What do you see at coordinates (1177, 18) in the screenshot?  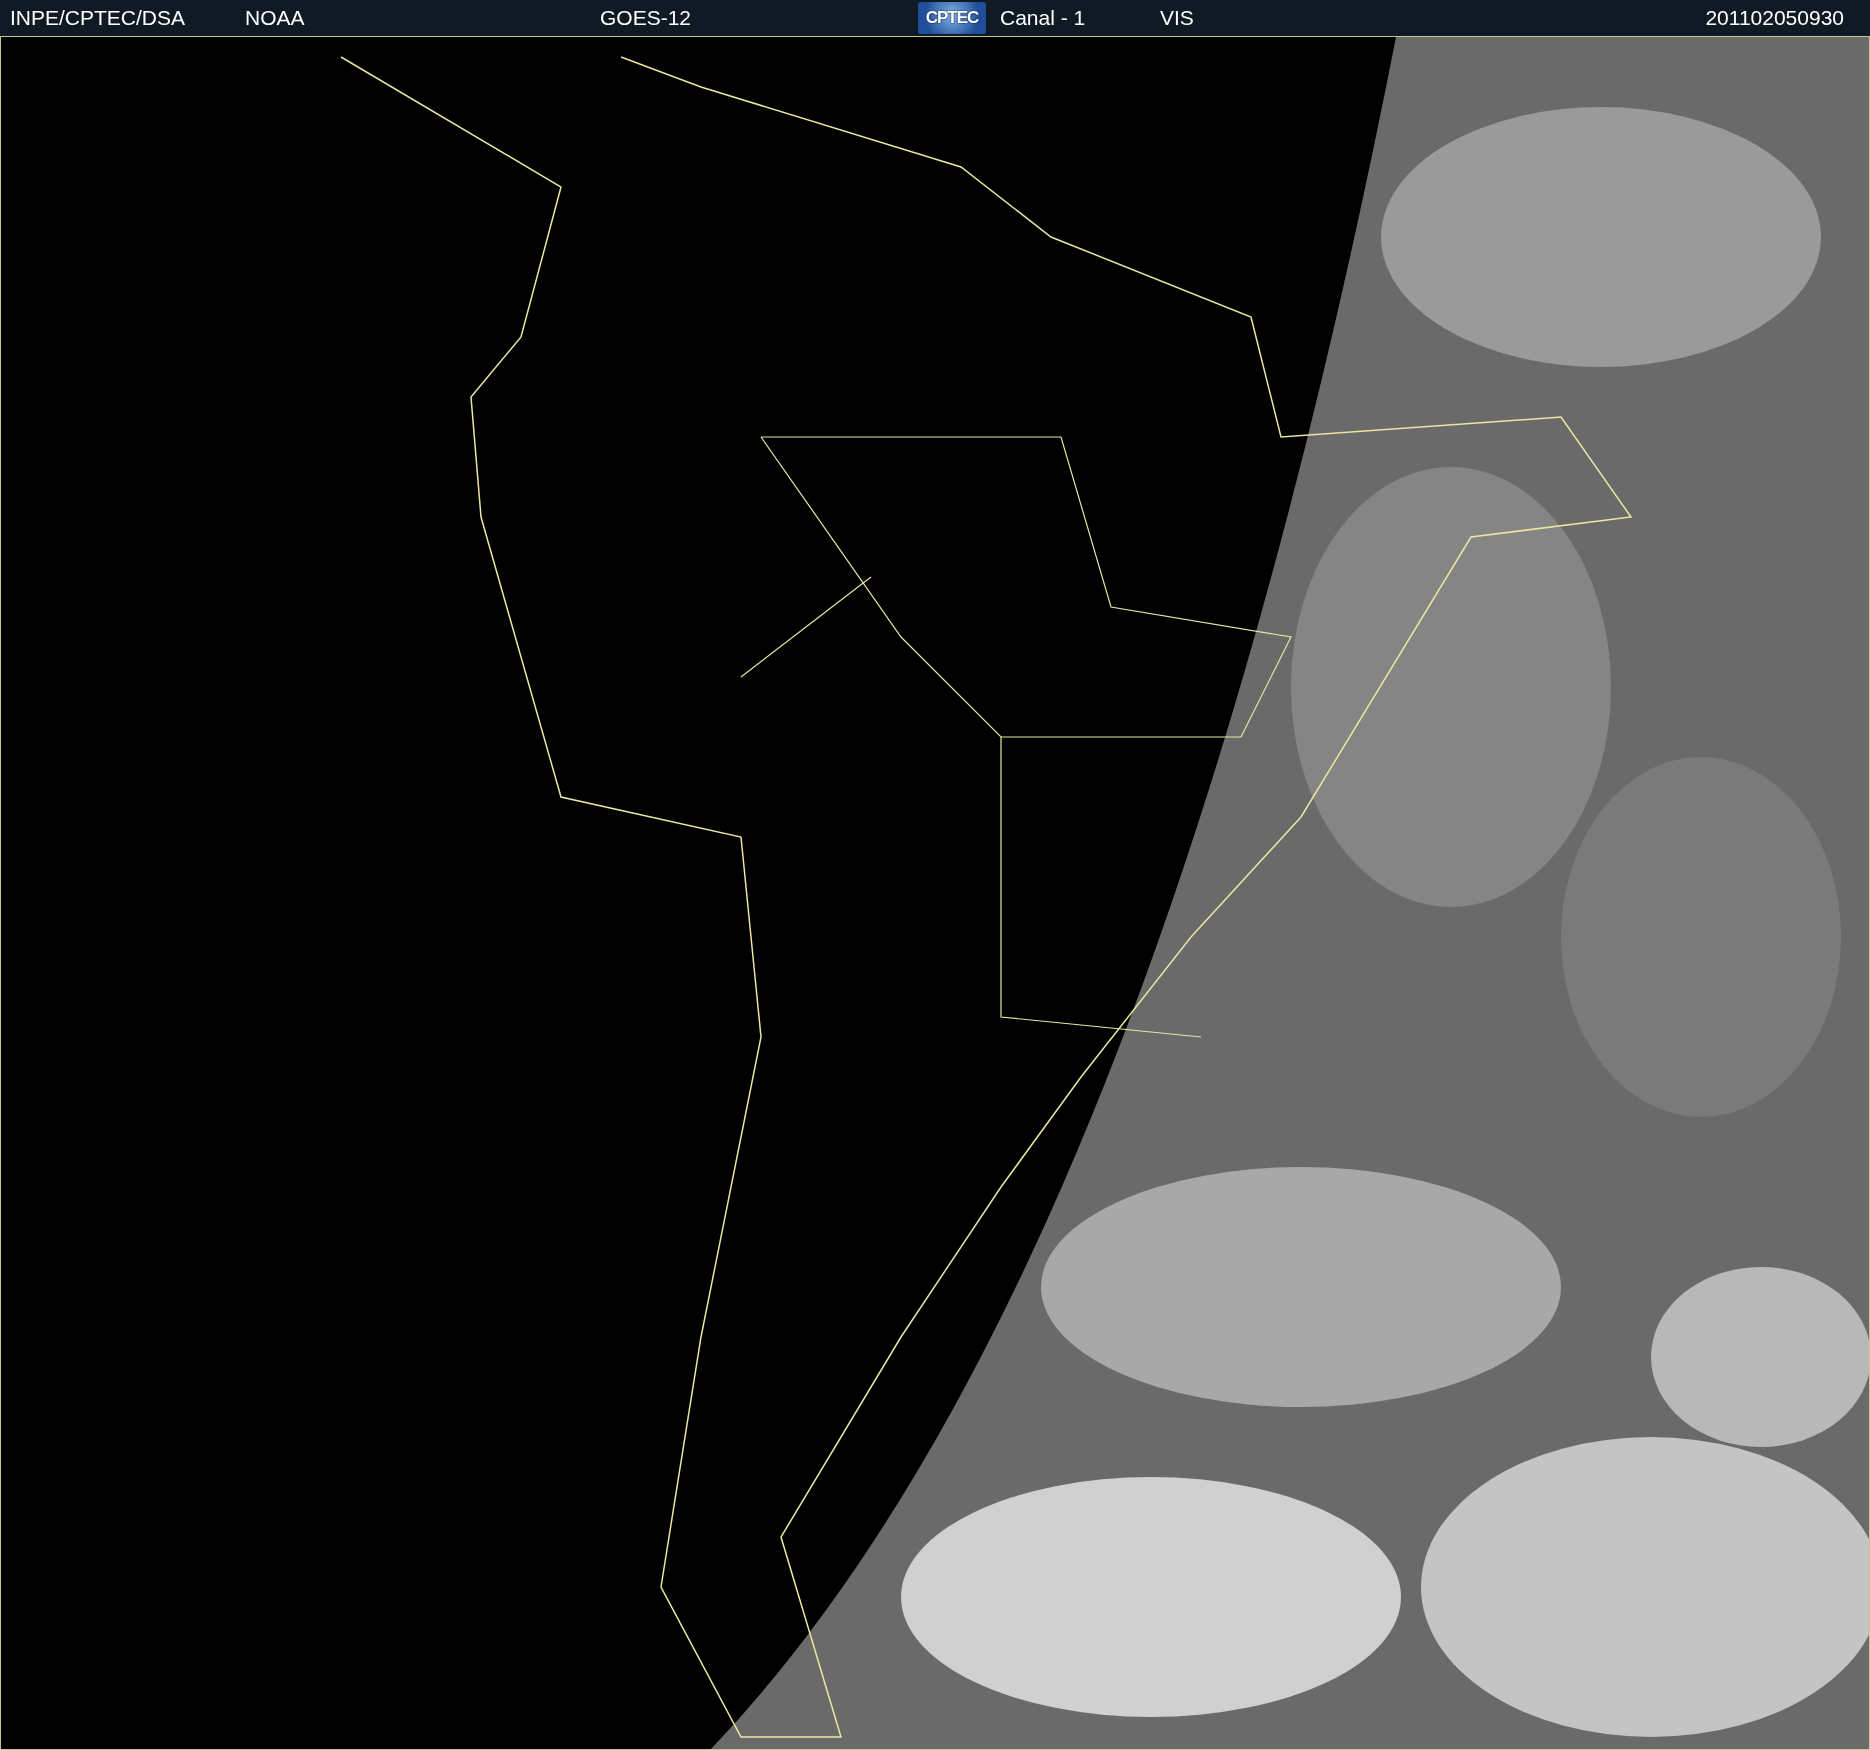 I see `band-label: VIS` at bounding box center [1177, 18].